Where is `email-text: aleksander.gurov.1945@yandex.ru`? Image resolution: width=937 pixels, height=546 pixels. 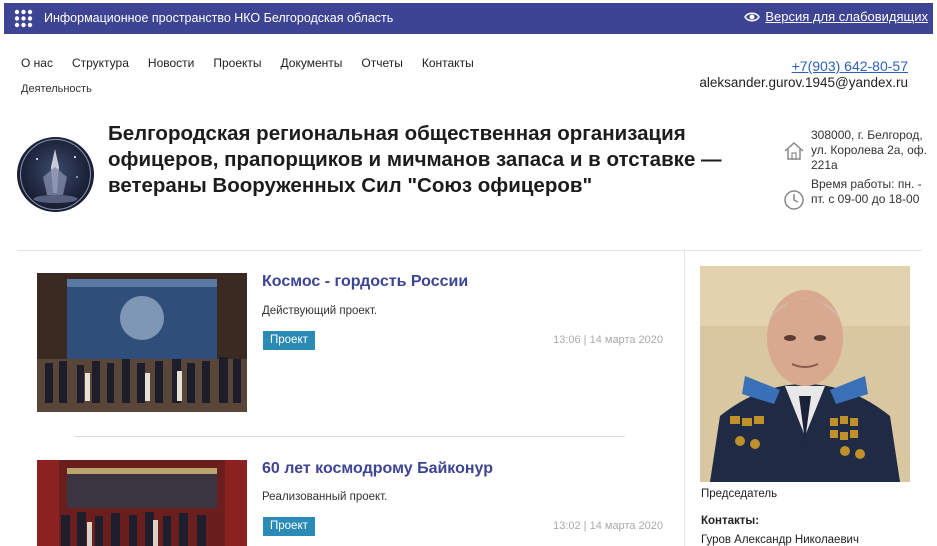
email-text: aleksander.gurov.1945@yandex.ru is located at coordinates (803, 82).